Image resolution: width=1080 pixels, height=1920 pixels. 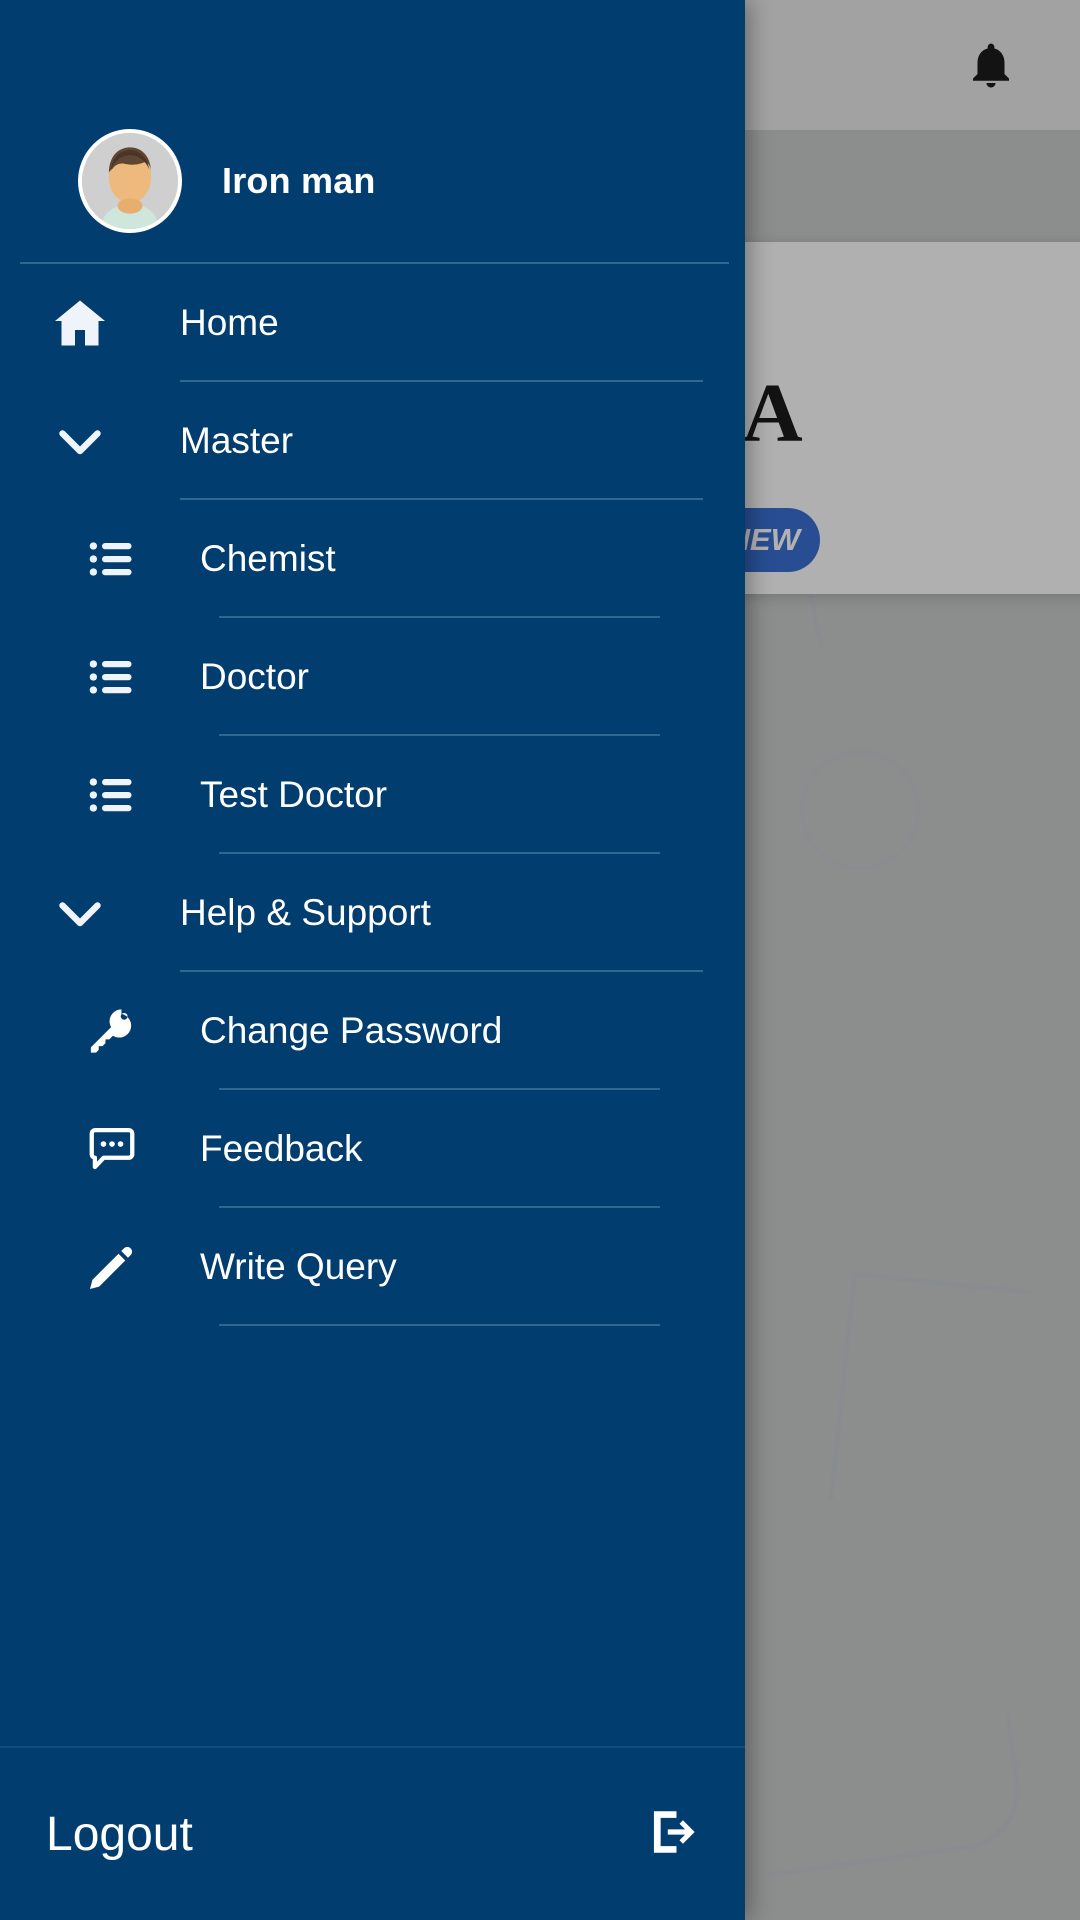 I want to click on sidebar-item-change-password: Change Password, so click(x=372, y=1031).